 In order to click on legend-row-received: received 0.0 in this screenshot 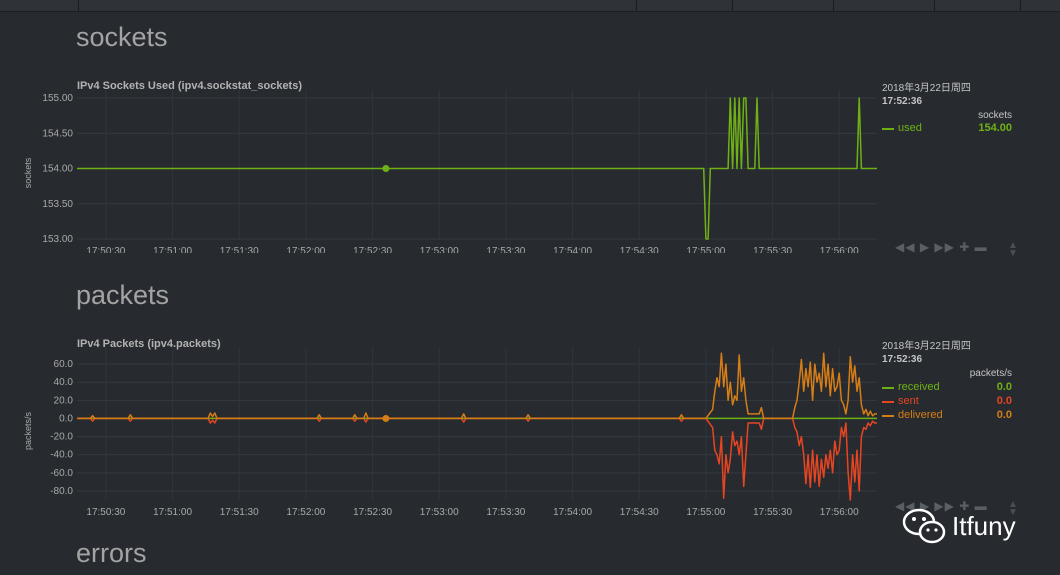, I will do `click(947, 388)`.